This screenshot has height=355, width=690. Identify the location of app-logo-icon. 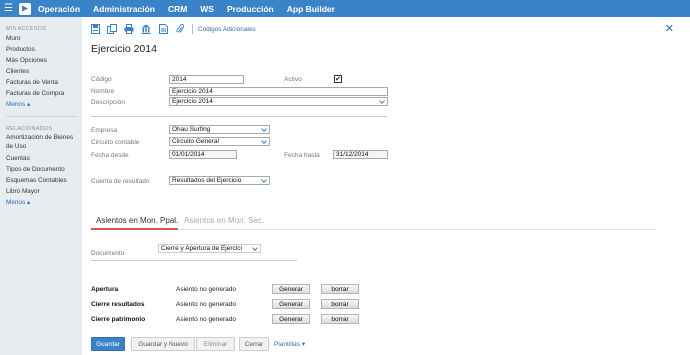
(25, 8).